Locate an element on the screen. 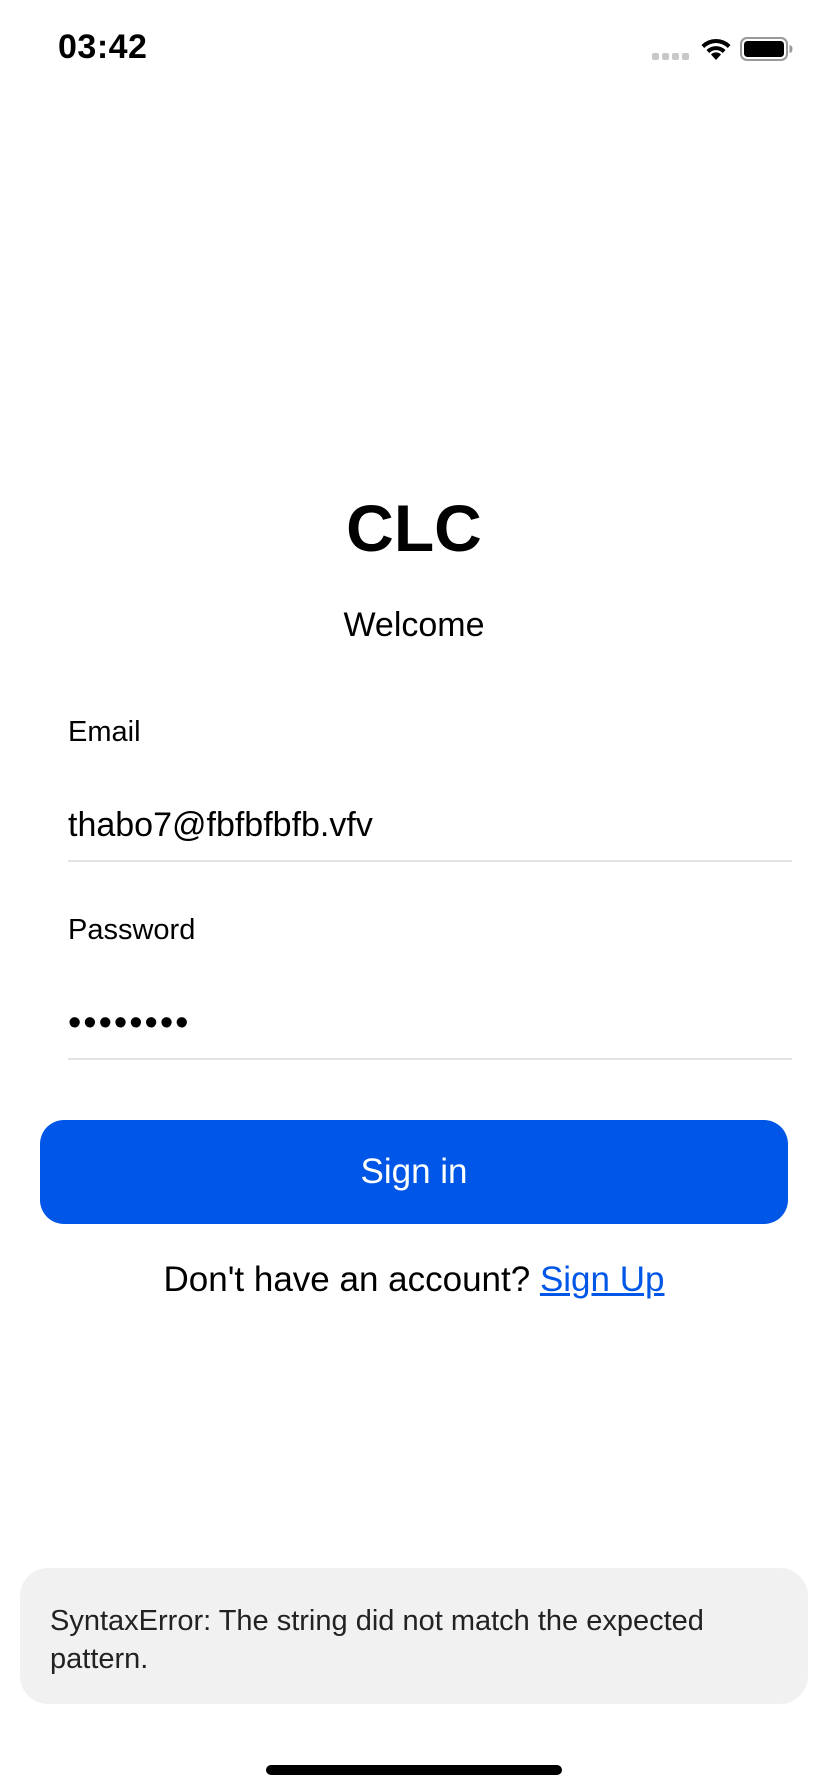 Image resolution: width=828 pixels, height=1792 pixels. email-field is located at coordinates (430, 826).